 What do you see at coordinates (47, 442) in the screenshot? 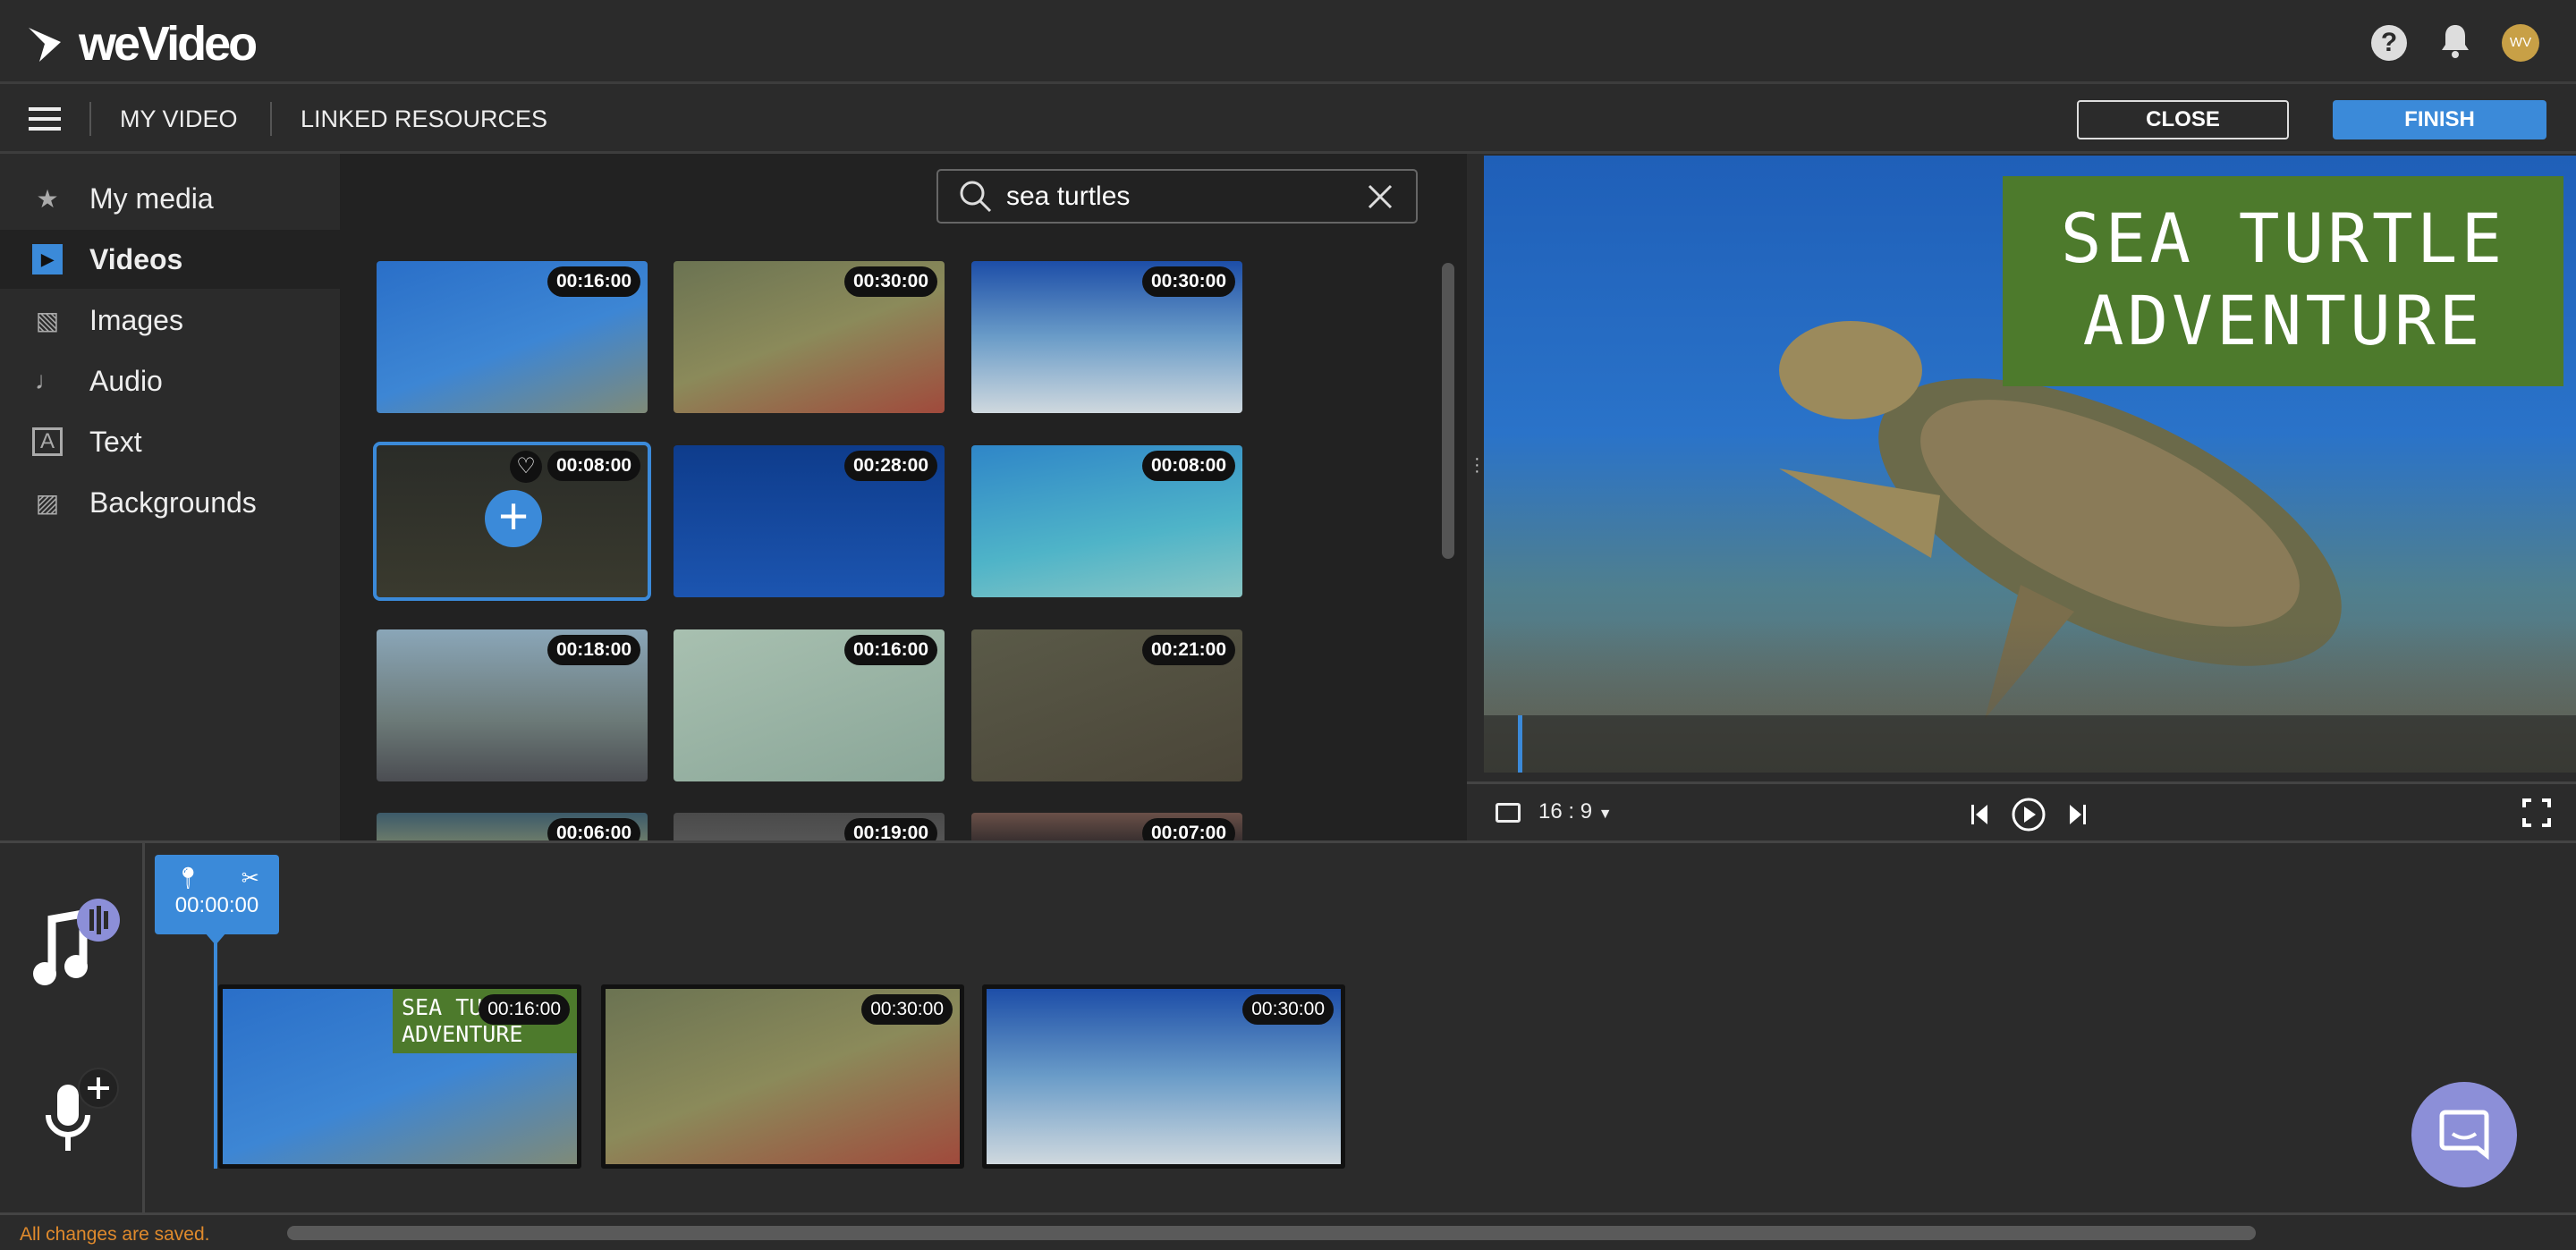
I see `text-icon: A` at bounding box center [47, 442].